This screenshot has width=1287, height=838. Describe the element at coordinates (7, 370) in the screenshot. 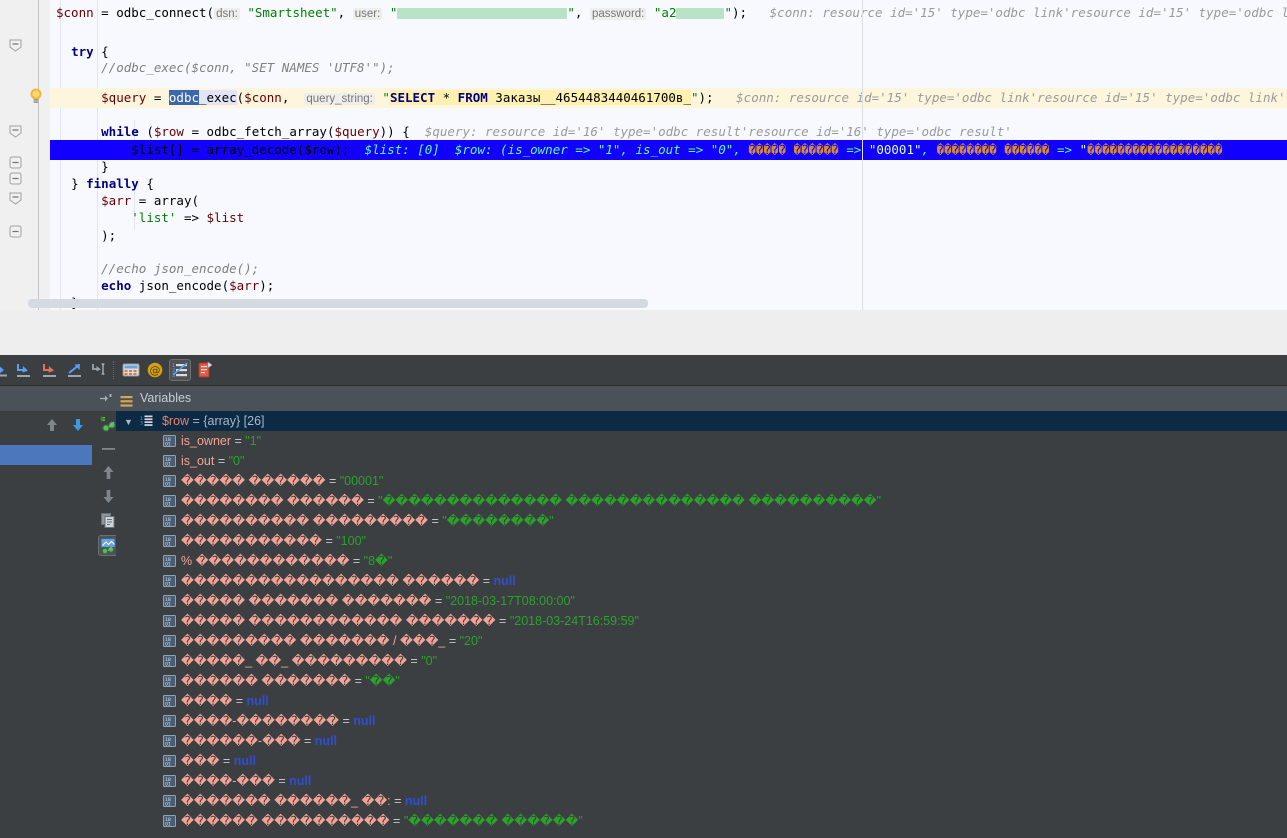

I see `show-execution-point-icon` at that location.